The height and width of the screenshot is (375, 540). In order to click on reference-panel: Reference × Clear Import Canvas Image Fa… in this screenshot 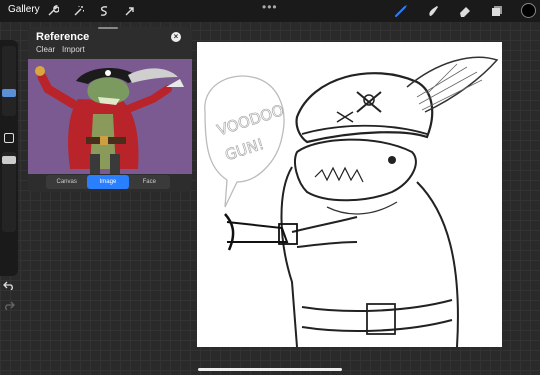, I will do `click(110, 109)`.